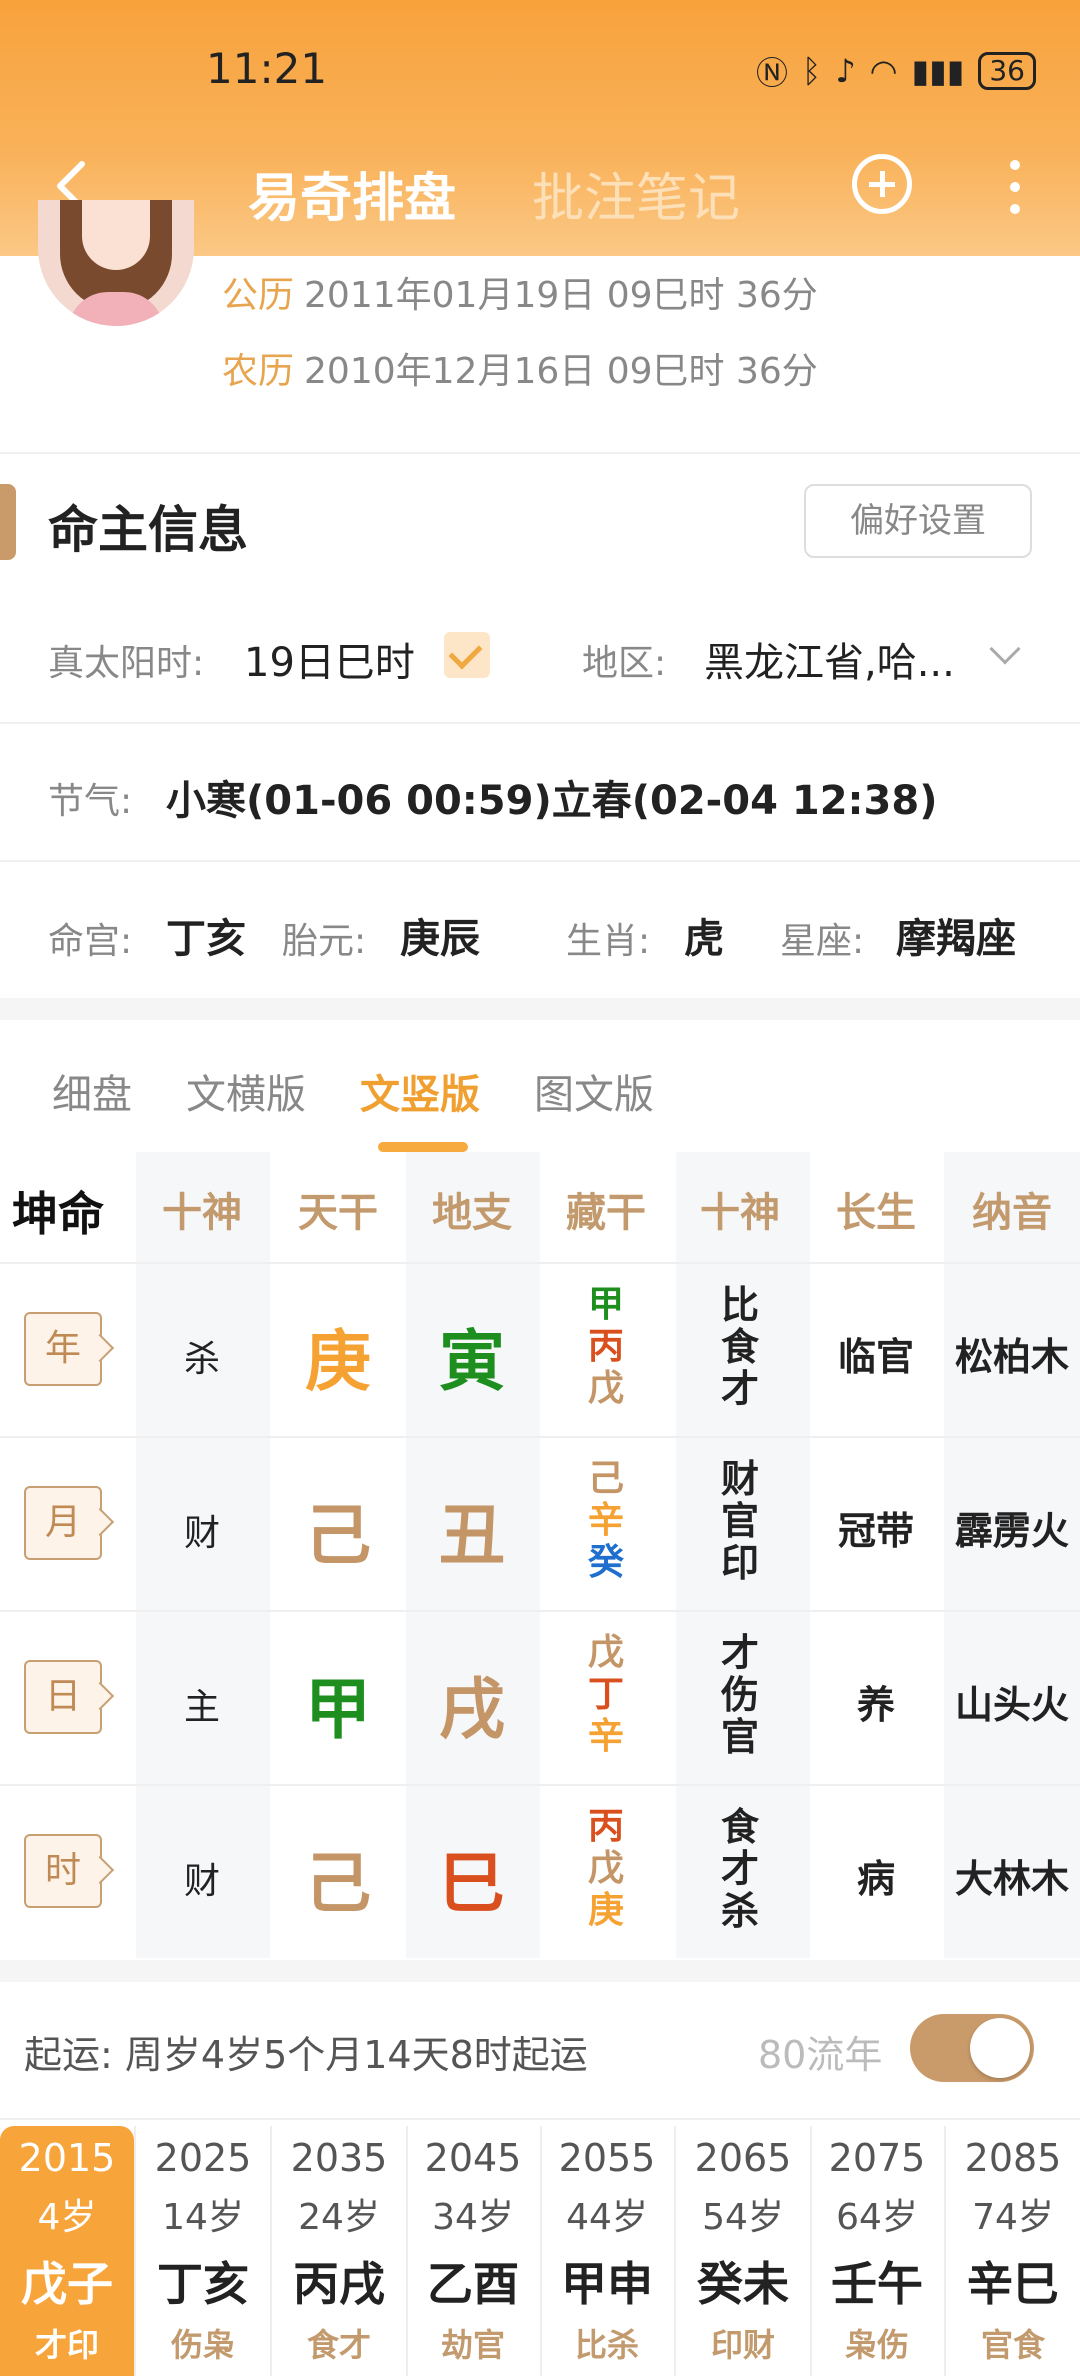  Describe the element at coordinates (739, 1695) in the screenshot. I see `table-cell-cangshen: 才伤官` at that location.